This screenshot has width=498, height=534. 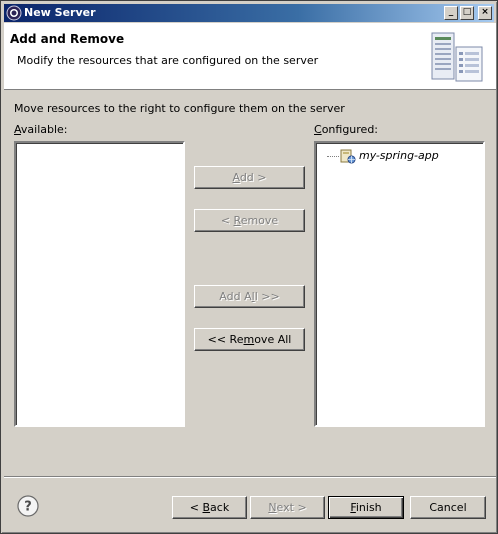 What do you see at coordinates (448, 507) in the screenshot?
I see `cancel-button: Cancel` at bounding box center [448, 507].